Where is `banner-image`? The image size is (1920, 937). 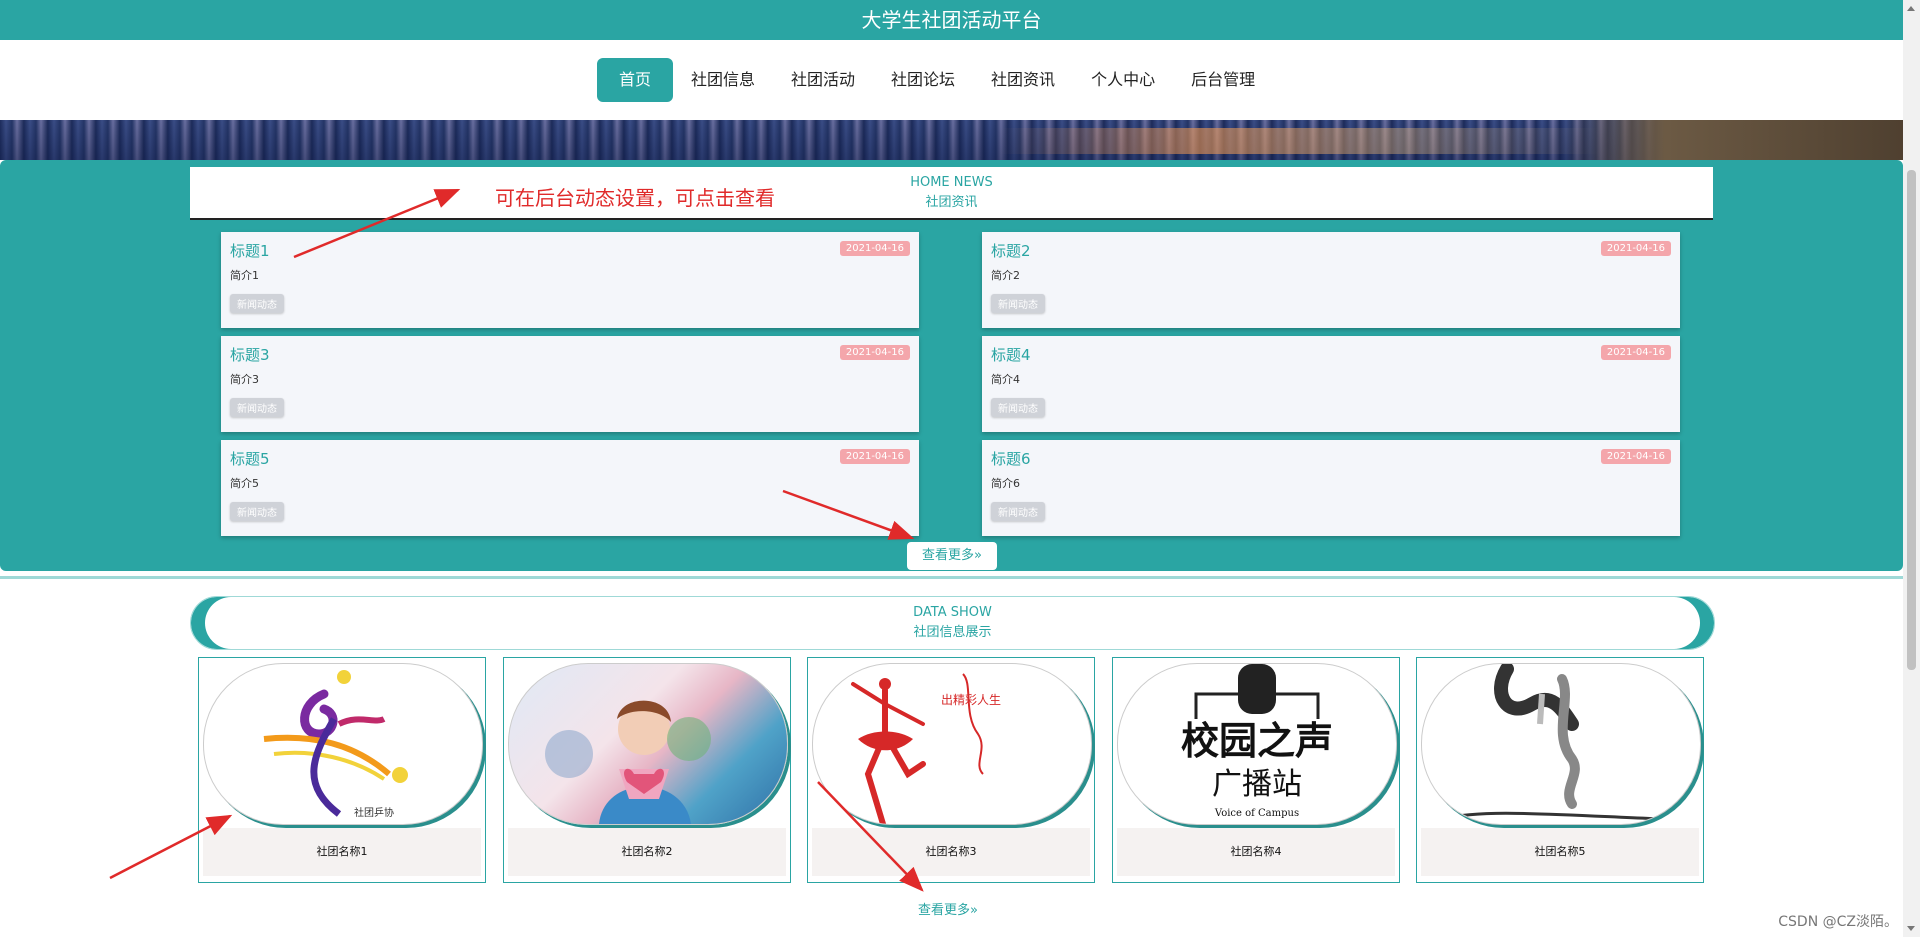
banner-image is located at coordinates (951, 140).